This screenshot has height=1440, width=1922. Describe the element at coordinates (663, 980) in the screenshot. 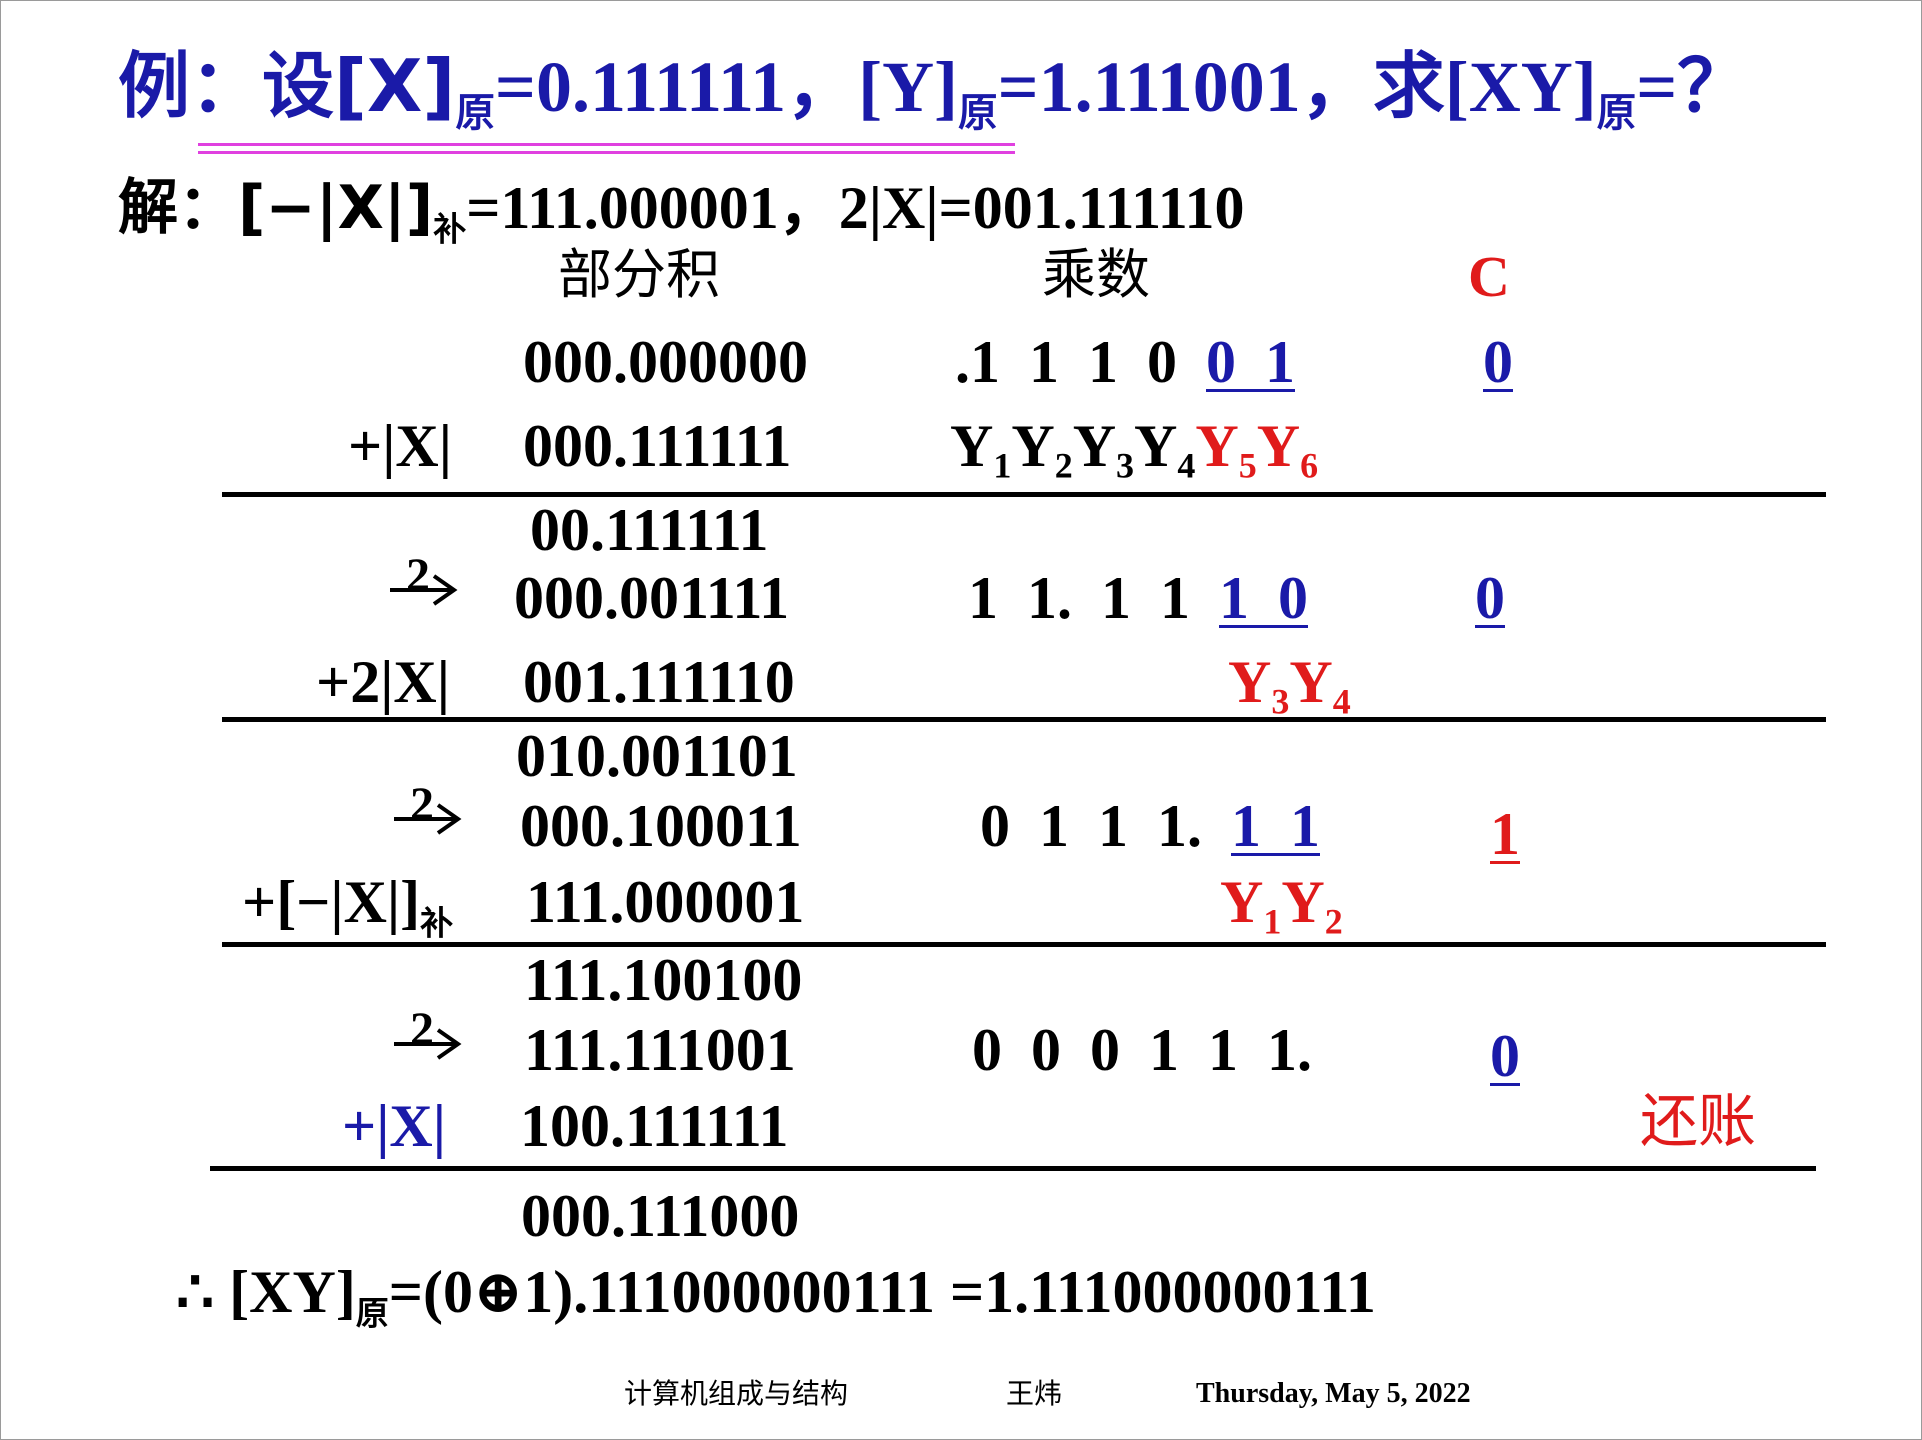

I see `partial-sum-3: 111.100100` at that location.